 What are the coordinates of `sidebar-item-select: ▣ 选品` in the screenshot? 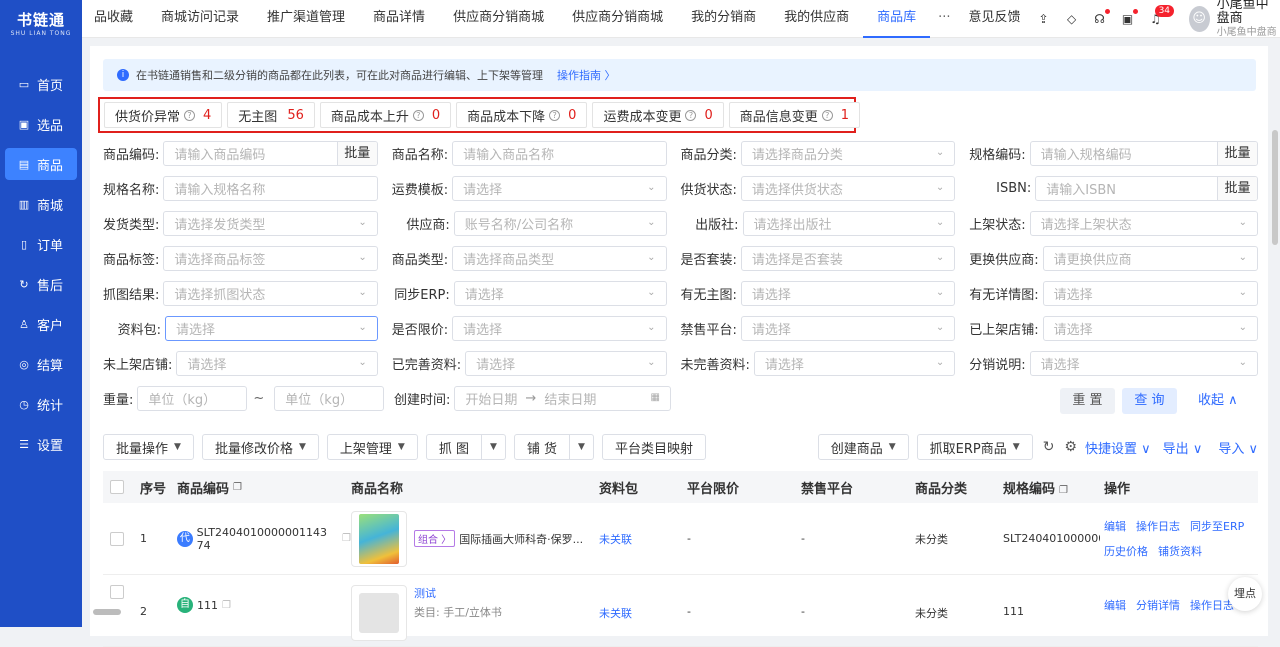 It's located at (41, 124).